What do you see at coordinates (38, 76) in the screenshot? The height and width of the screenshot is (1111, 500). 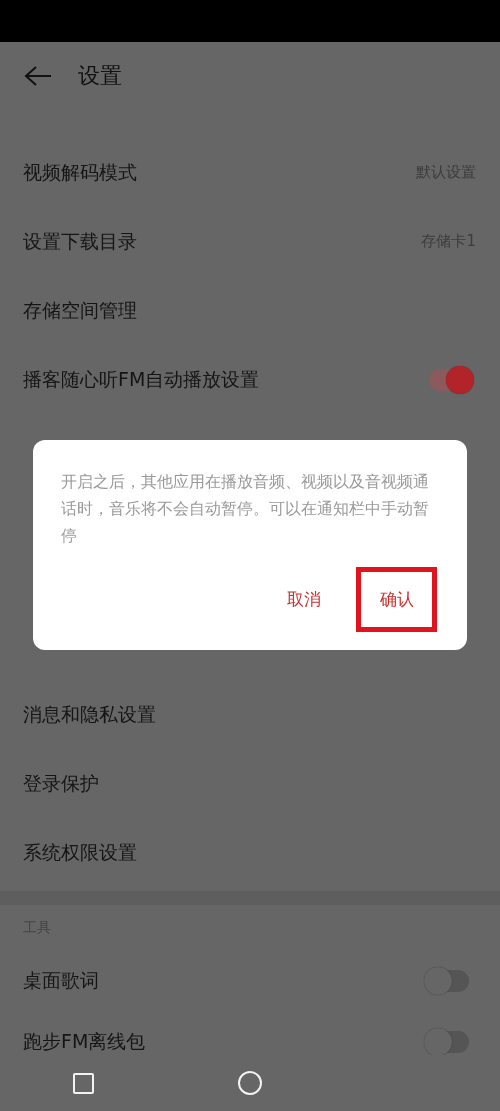 I see `back-icon` at bounding box center [38, 76].